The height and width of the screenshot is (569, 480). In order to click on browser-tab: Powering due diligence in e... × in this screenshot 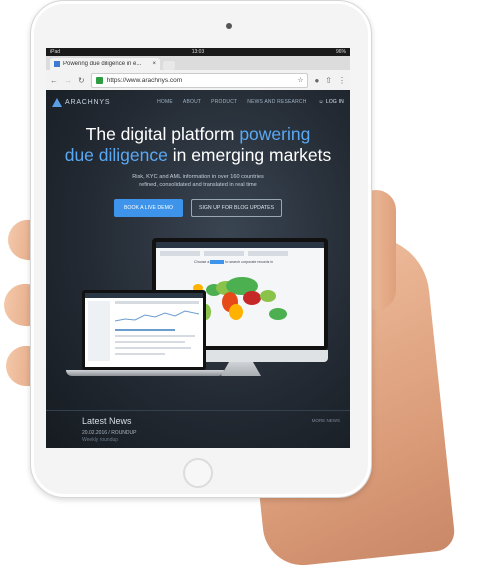, I will do `click(105, 64)`.